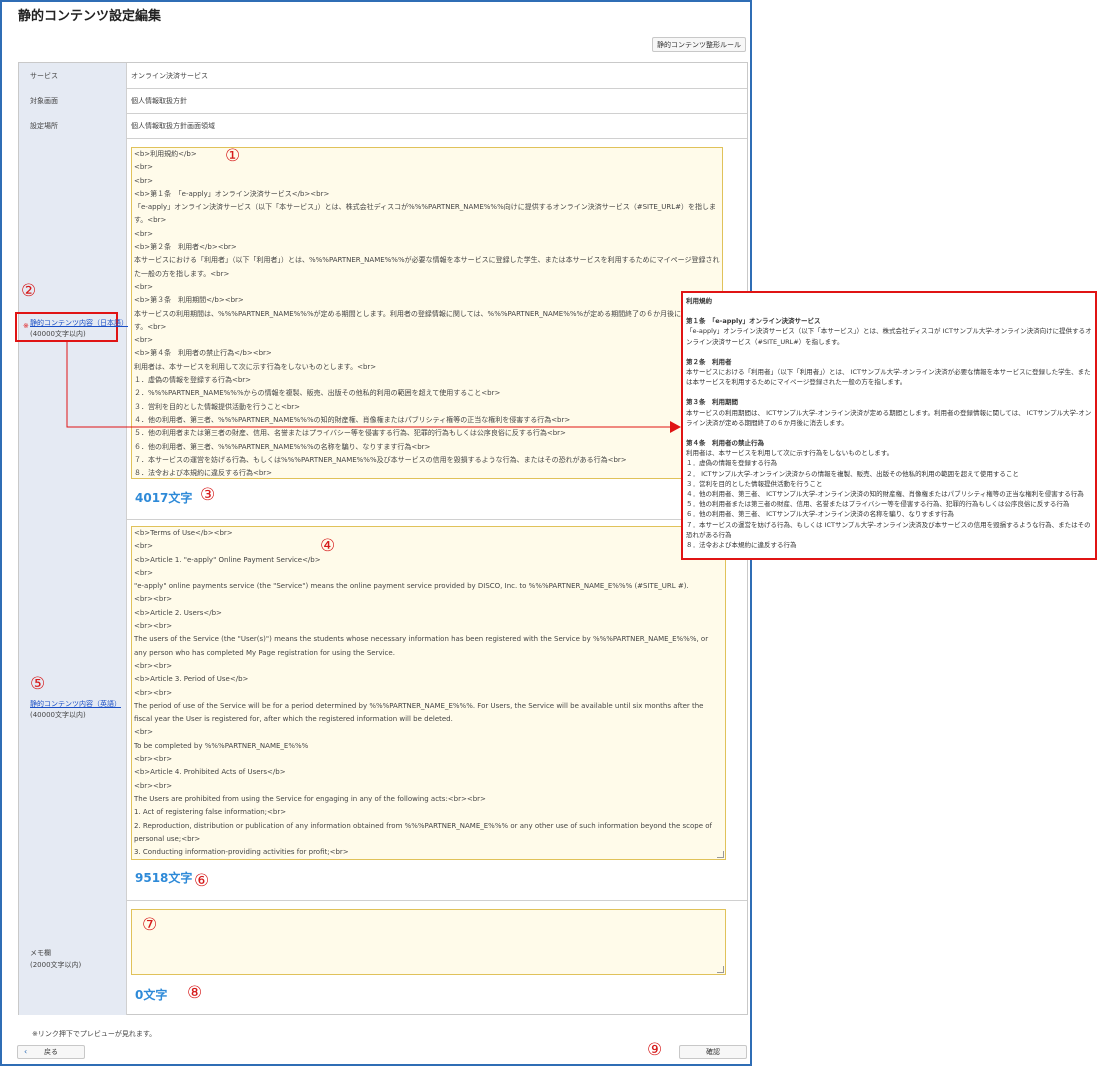 Image resolution: width=1099 pixels, height=1081 pixels. I want to click on preview-item: １．虚偽の情報を登録する行為, so click(731, 463).